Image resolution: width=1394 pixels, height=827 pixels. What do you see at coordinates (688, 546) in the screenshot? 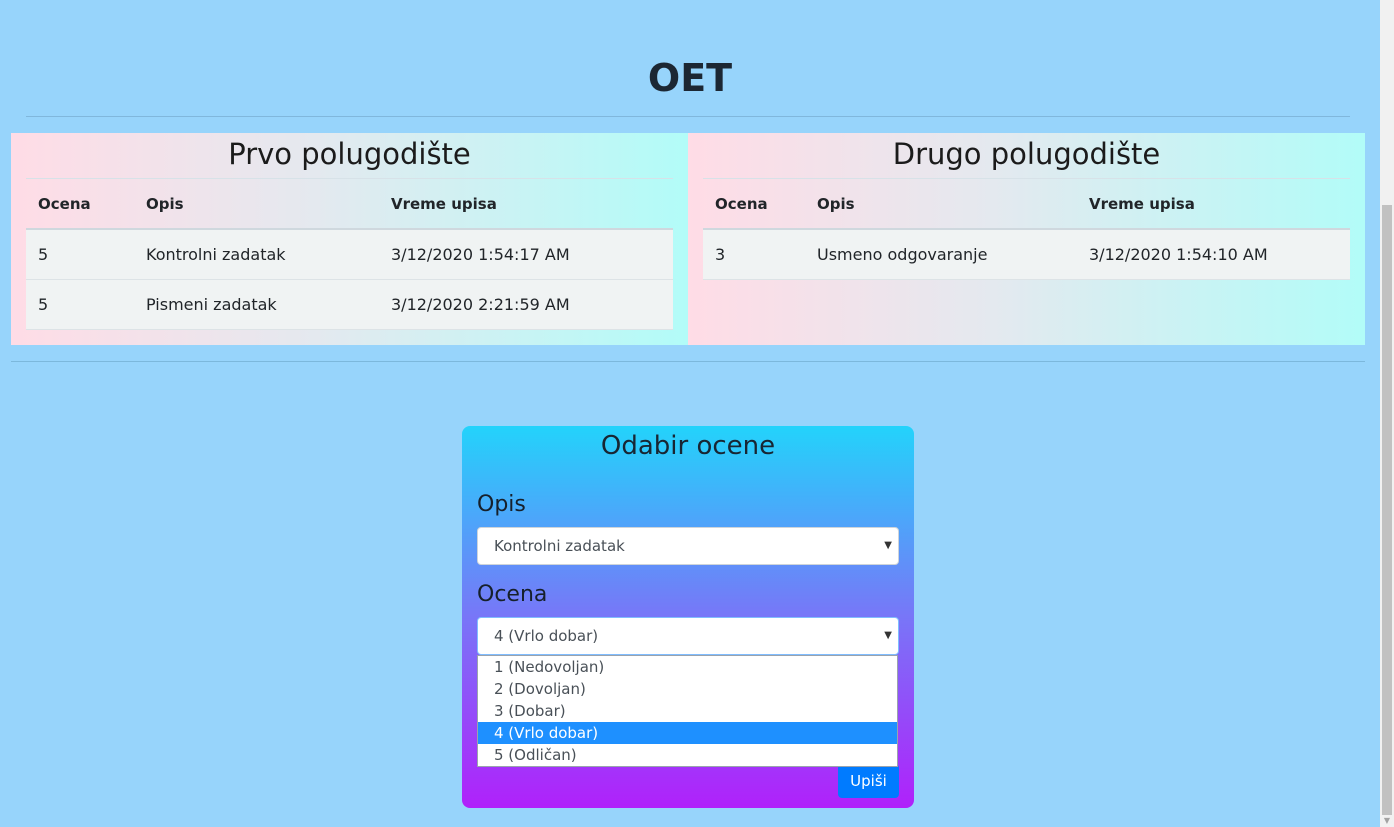
I see `opis-select: Kontrolni zadatak ▼` at bounding box center [688, 546].